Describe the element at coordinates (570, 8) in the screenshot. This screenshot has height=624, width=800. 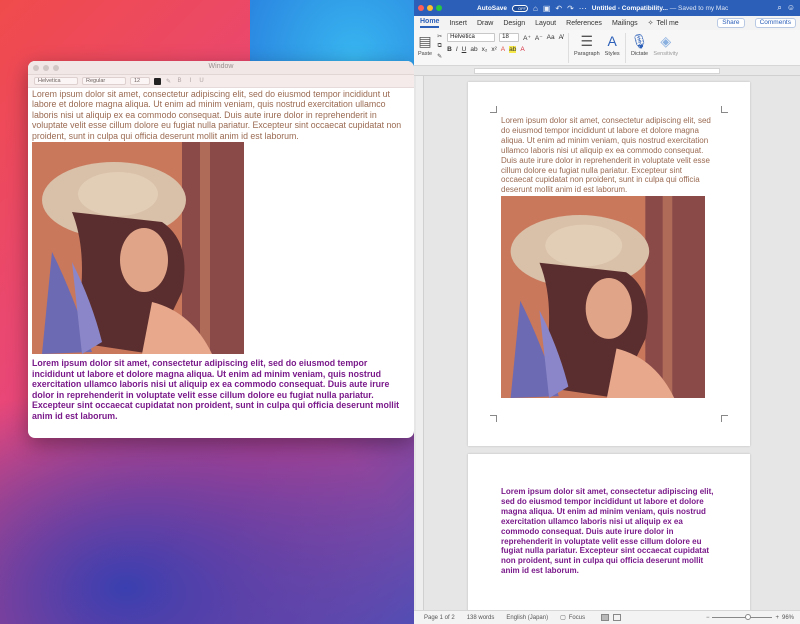
I see `redo-icon: ↷` at that location.